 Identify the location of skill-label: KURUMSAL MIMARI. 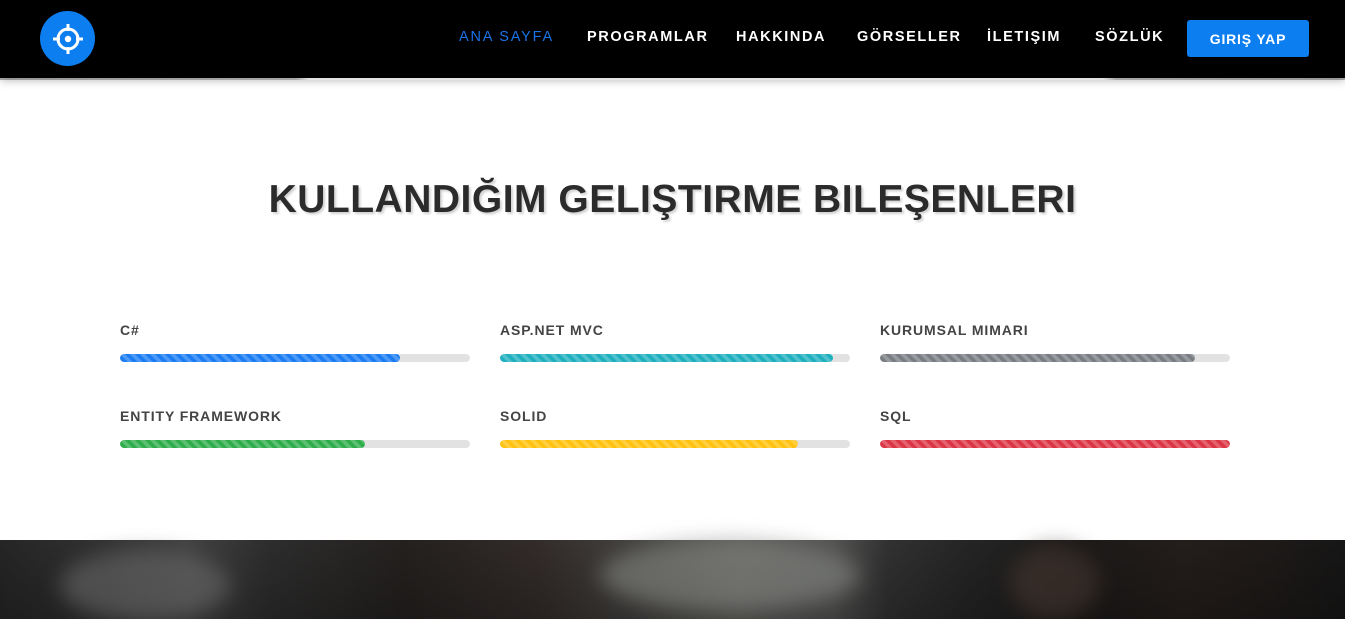
(954, 330).